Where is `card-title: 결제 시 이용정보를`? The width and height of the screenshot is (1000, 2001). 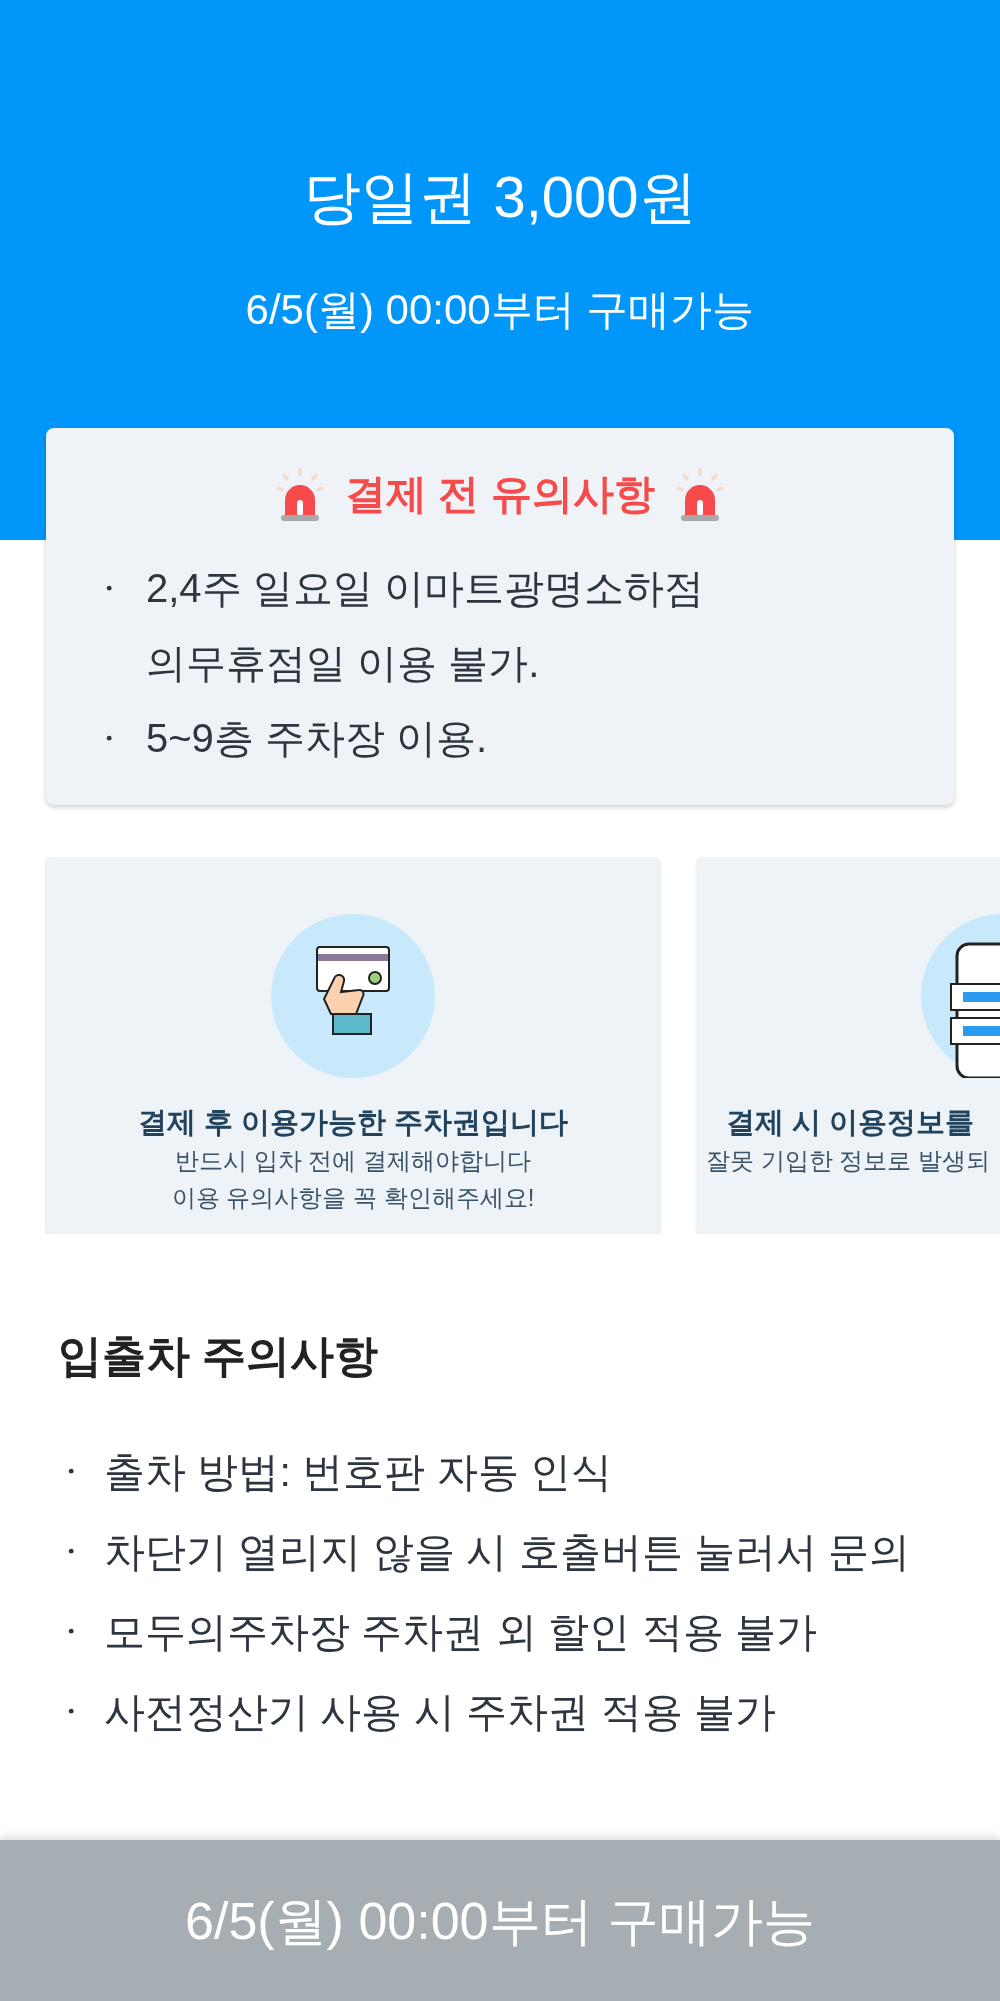
card-title: 결제 시 이용정보를 is located at coordinates (850, 1122).